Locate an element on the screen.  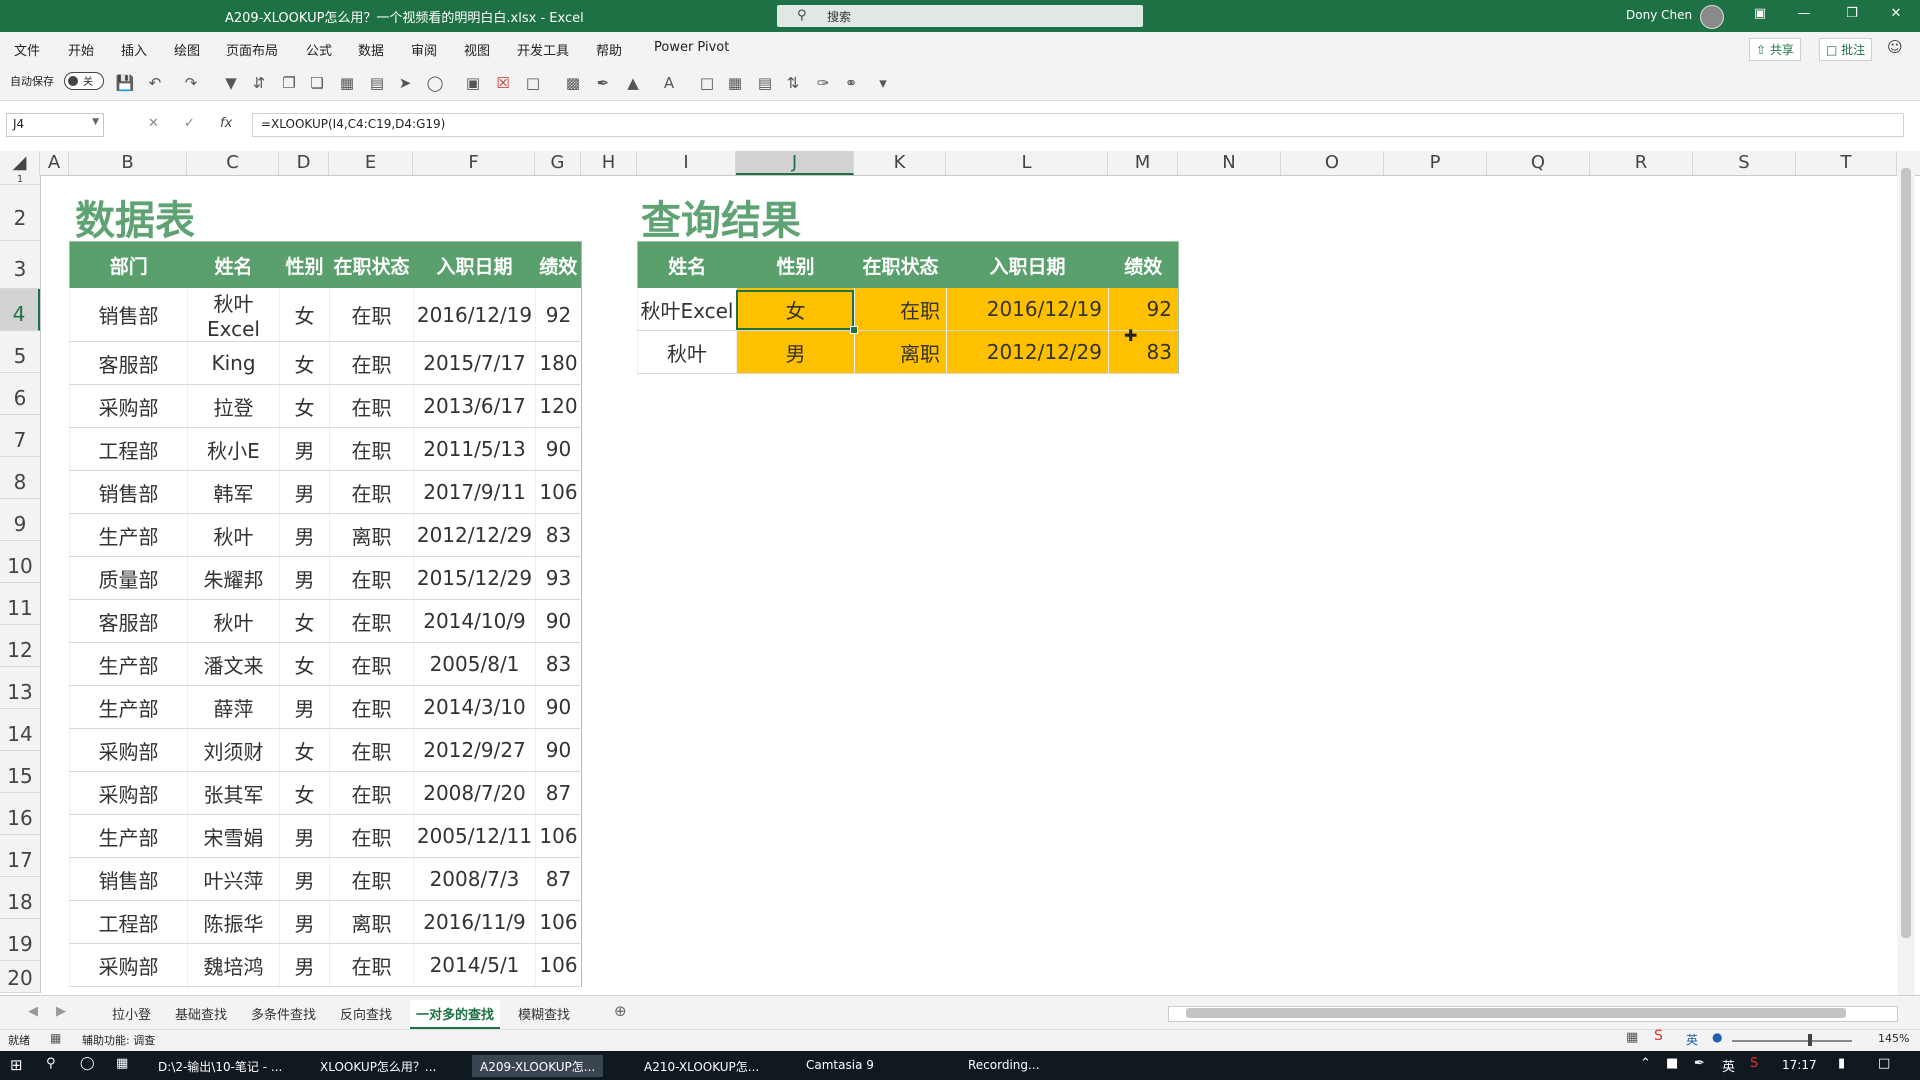
cell: 87 is located at coordinates (558, 793).